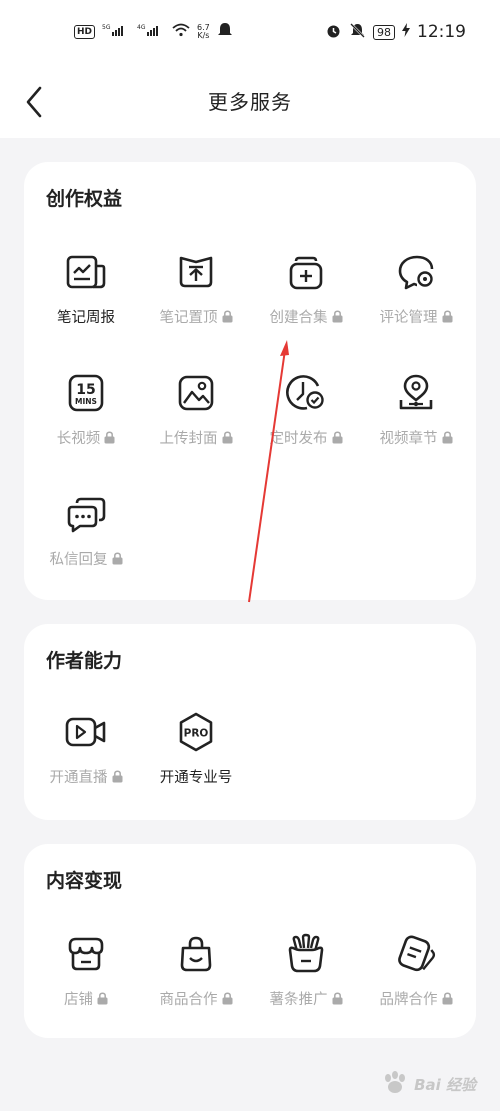  I want to click on grid-item-weekly-report: 笔记周报, so click(86, 288).